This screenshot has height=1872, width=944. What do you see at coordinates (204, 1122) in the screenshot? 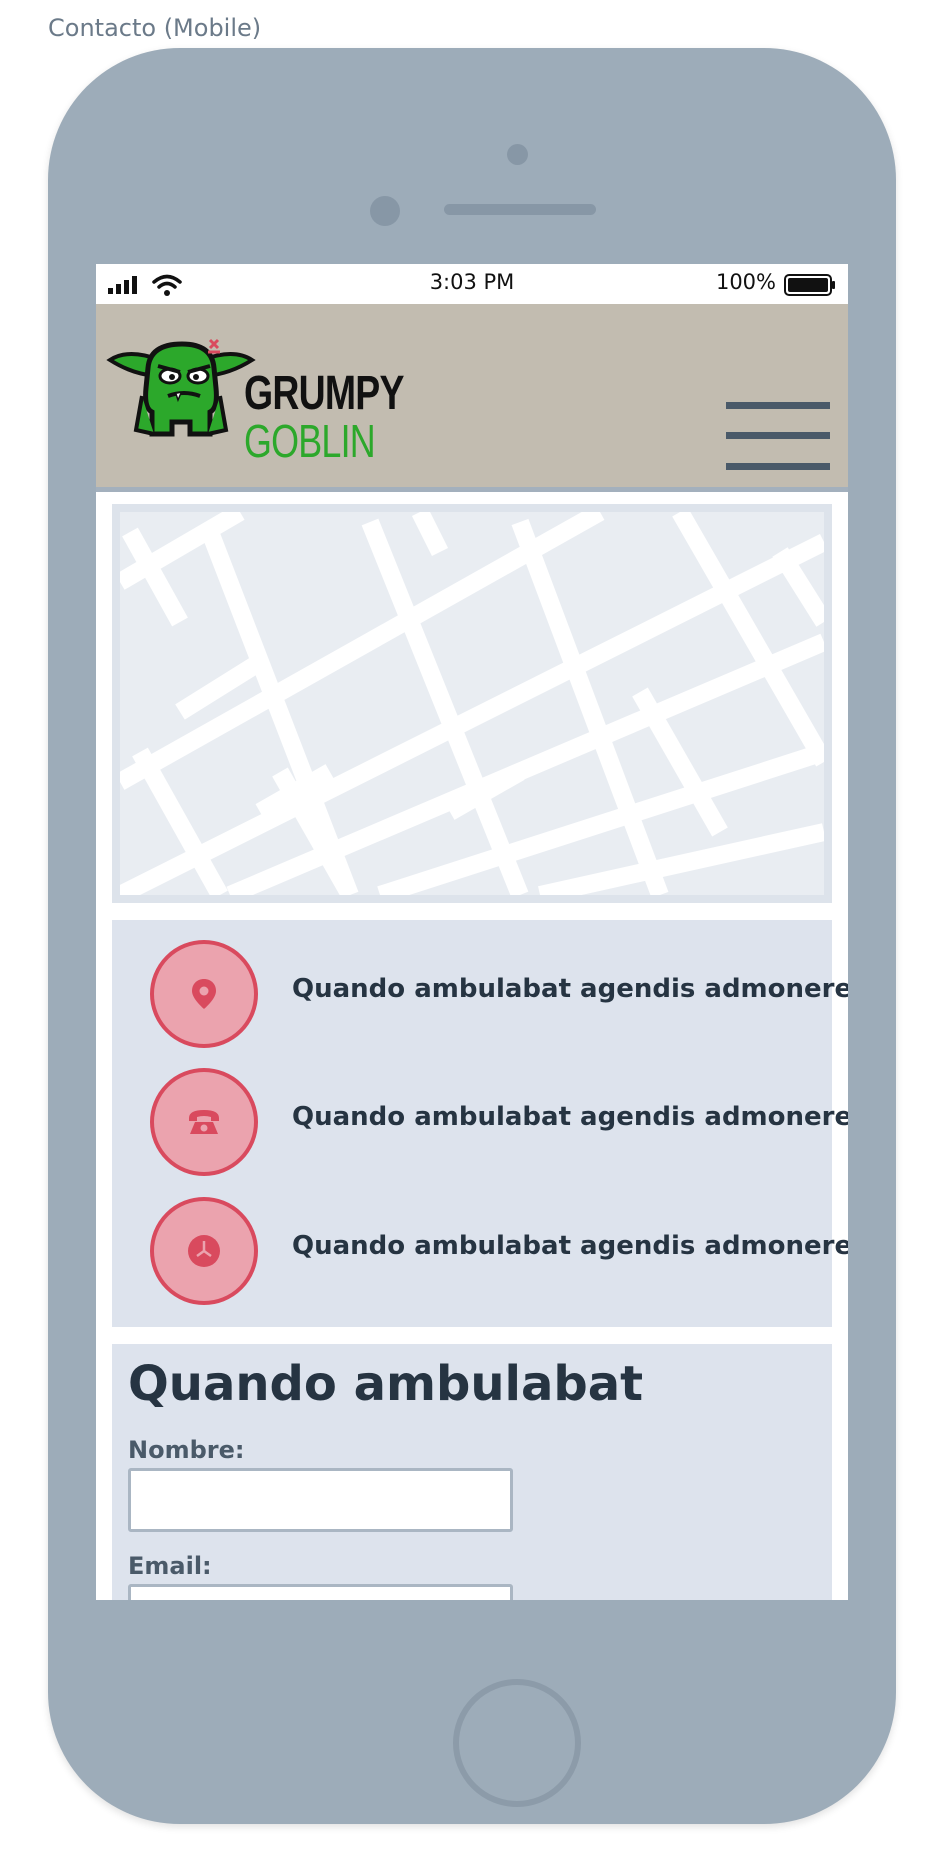
I see `telephone-icon` at bounding box center [204, 1122].